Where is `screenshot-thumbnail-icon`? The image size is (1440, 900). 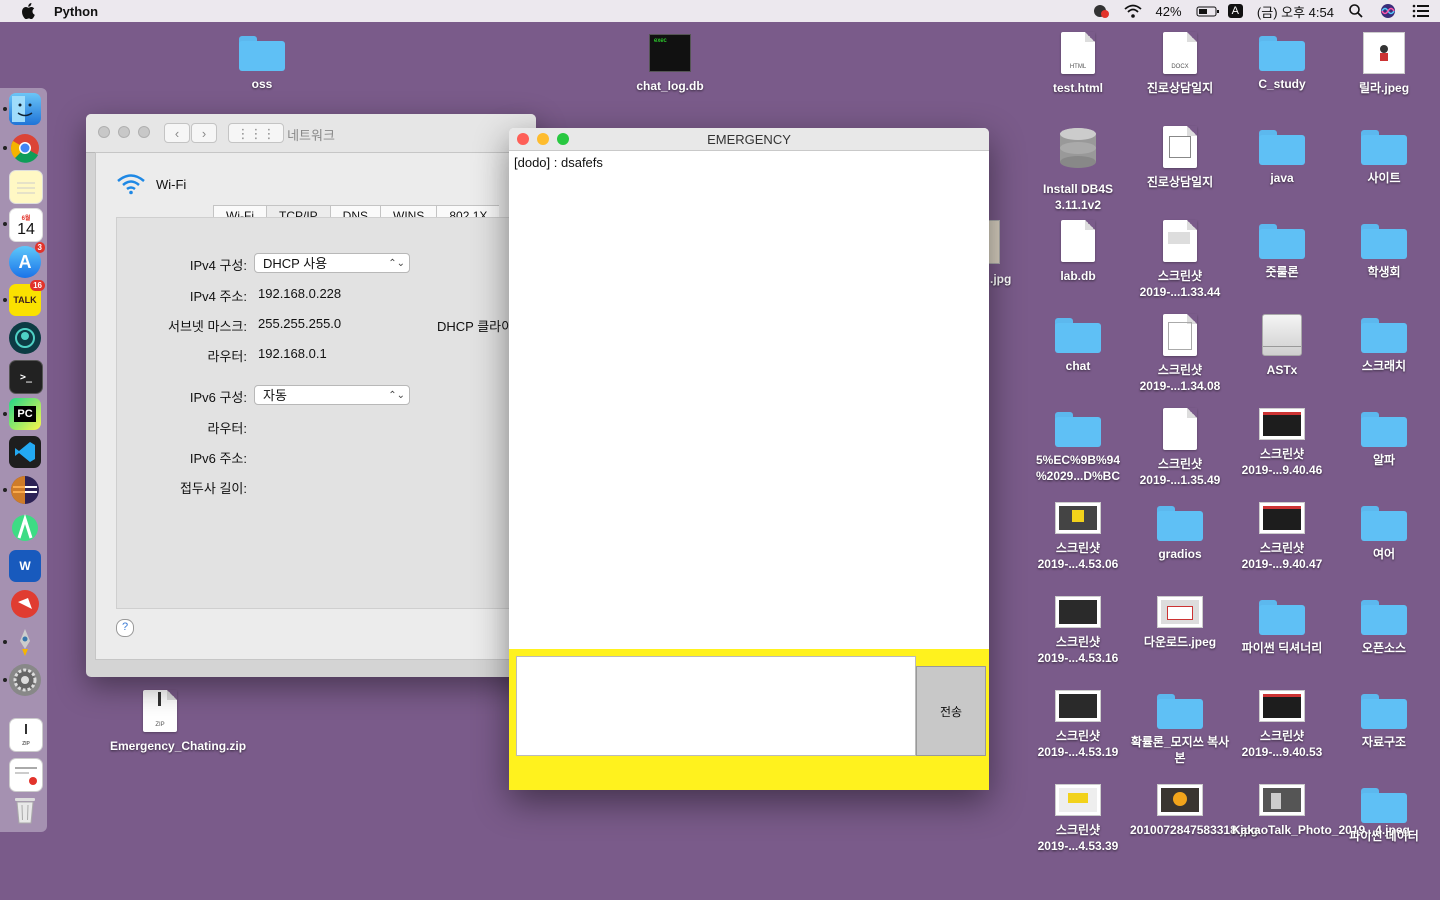 screenshot-thumbnail-icon is located at coordinates (1282, 706).